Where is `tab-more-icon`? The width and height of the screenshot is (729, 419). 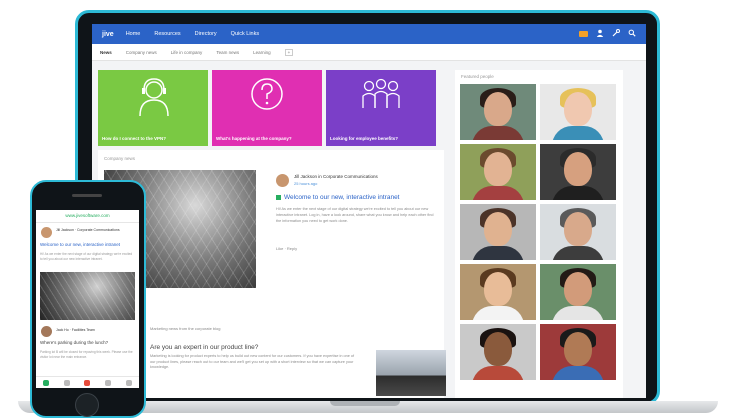 tab-more-icon is located at coordinates (128, 383).